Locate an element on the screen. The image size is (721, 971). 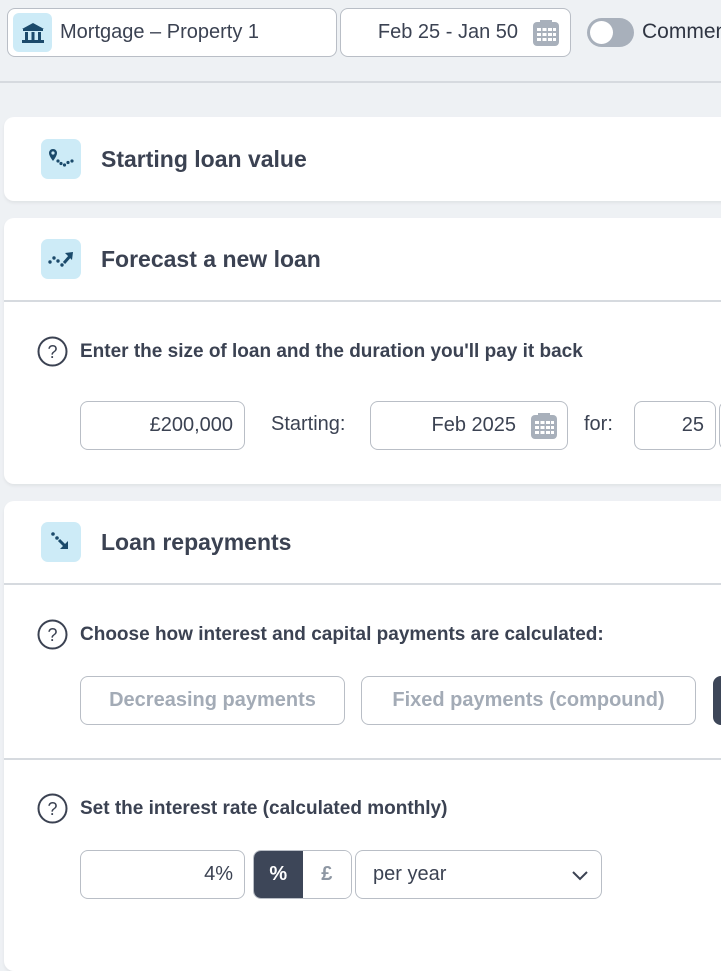
date-range-picker: Feb 25 - Jan 50 is located at coordinates (455, 32).